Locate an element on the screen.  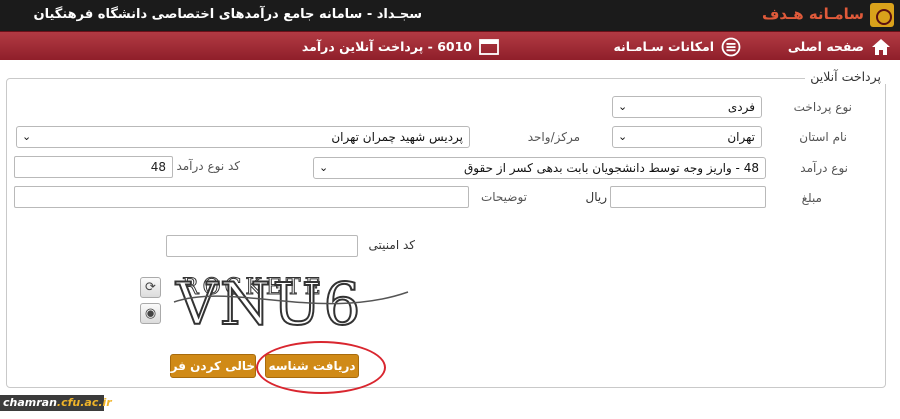
logo-text: سامـانه هـدف is located at coordinates (813, 14).